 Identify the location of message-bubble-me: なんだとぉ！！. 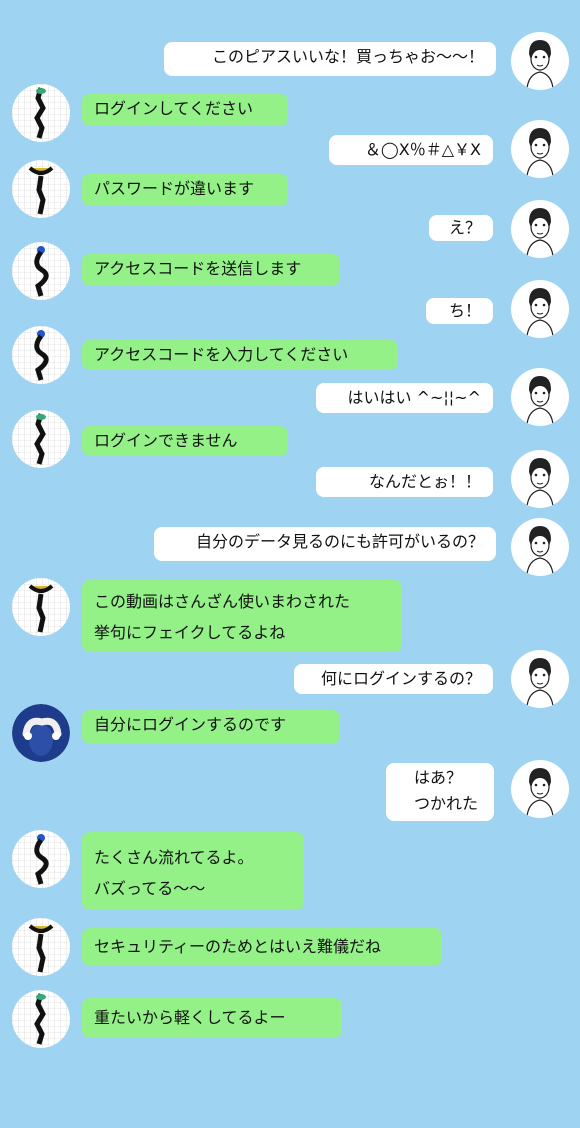
(404, 482).